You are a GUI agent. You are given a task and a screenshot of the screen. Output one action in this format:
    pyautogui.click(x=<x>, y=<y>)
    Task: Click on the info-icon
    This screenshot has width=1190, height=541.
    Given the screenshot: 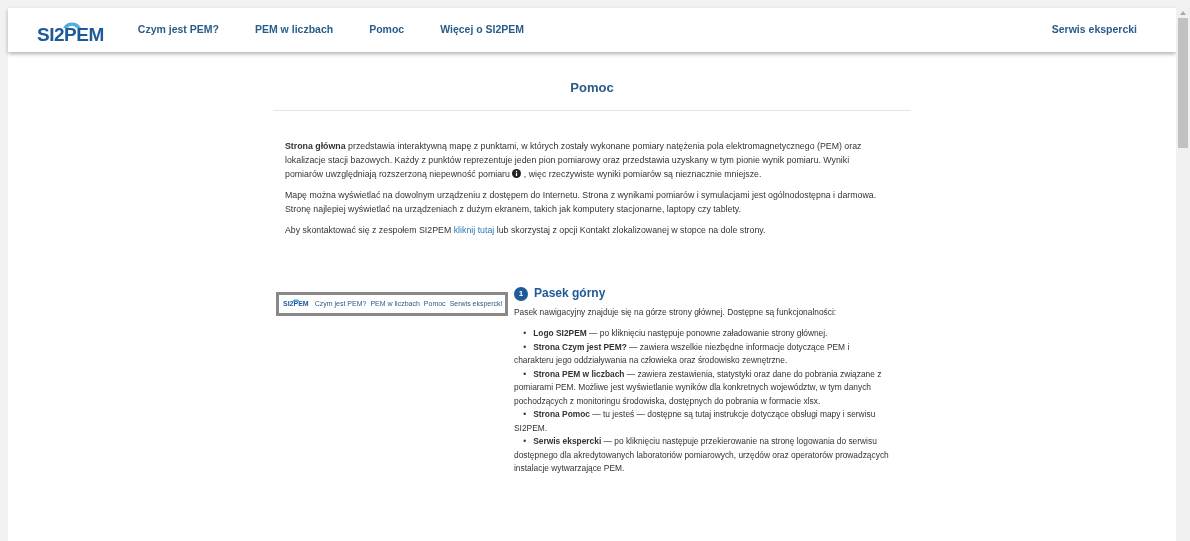 What is the action you would take?
    pyautogui.click(x=517, y=173)
    